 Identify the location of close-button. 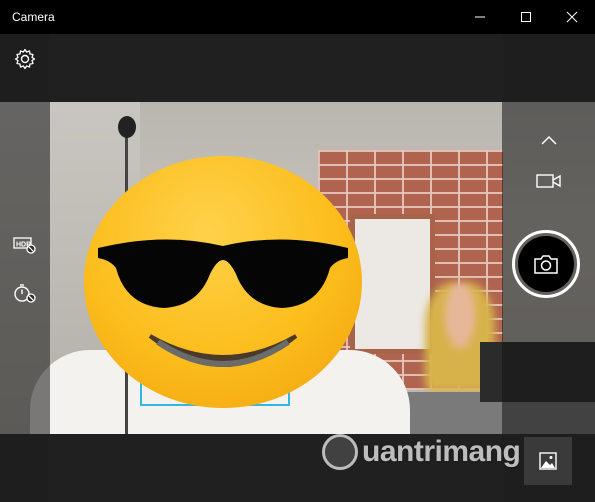
(572, 17).